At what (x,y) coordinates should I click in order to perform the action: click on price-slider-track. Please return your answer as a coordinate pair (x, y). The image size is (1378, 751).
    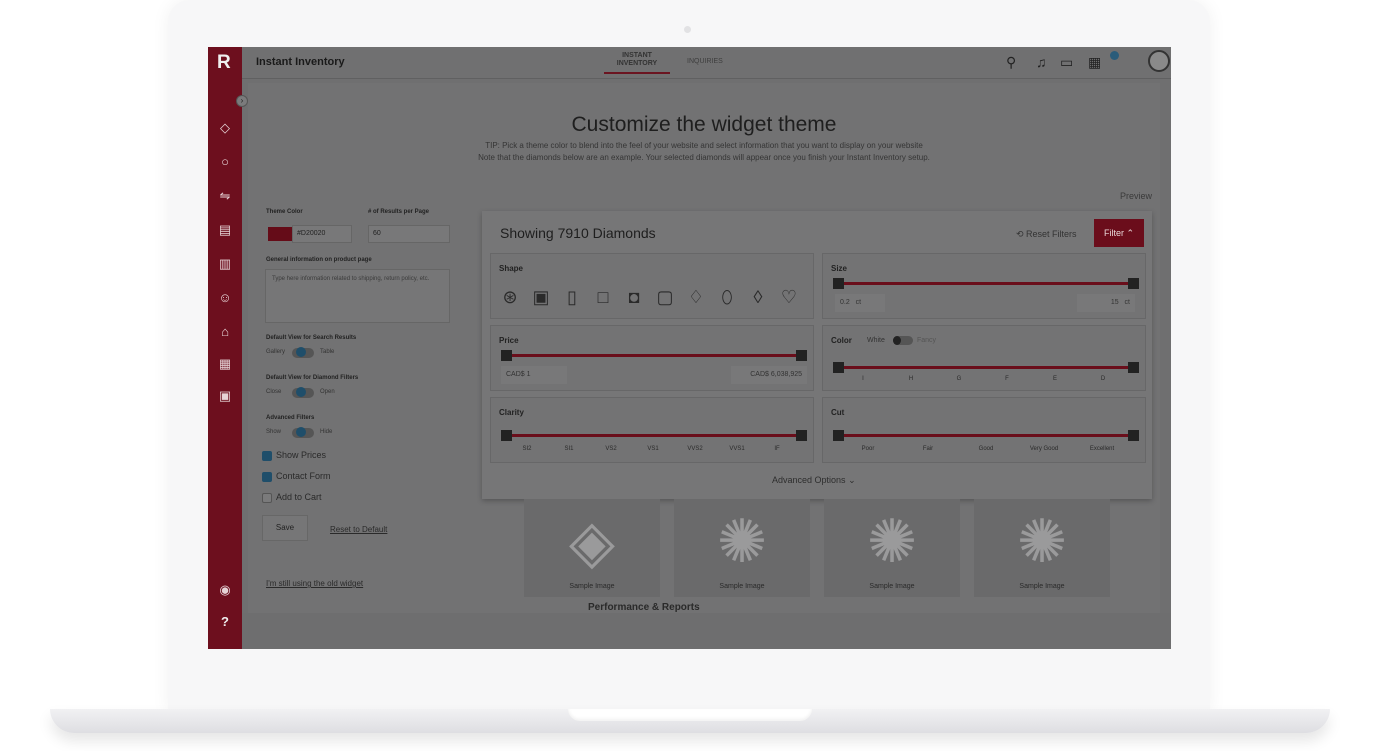
    Looking at the image, I should click on (653, 355).